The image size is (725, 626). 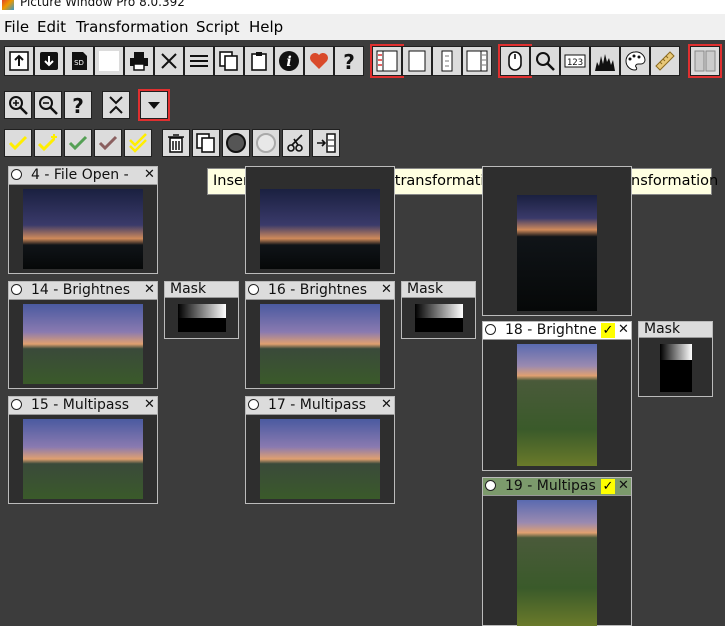 I want to click on window-title: Picture Window Pro 8.0.392, so click(x=102, y=4).